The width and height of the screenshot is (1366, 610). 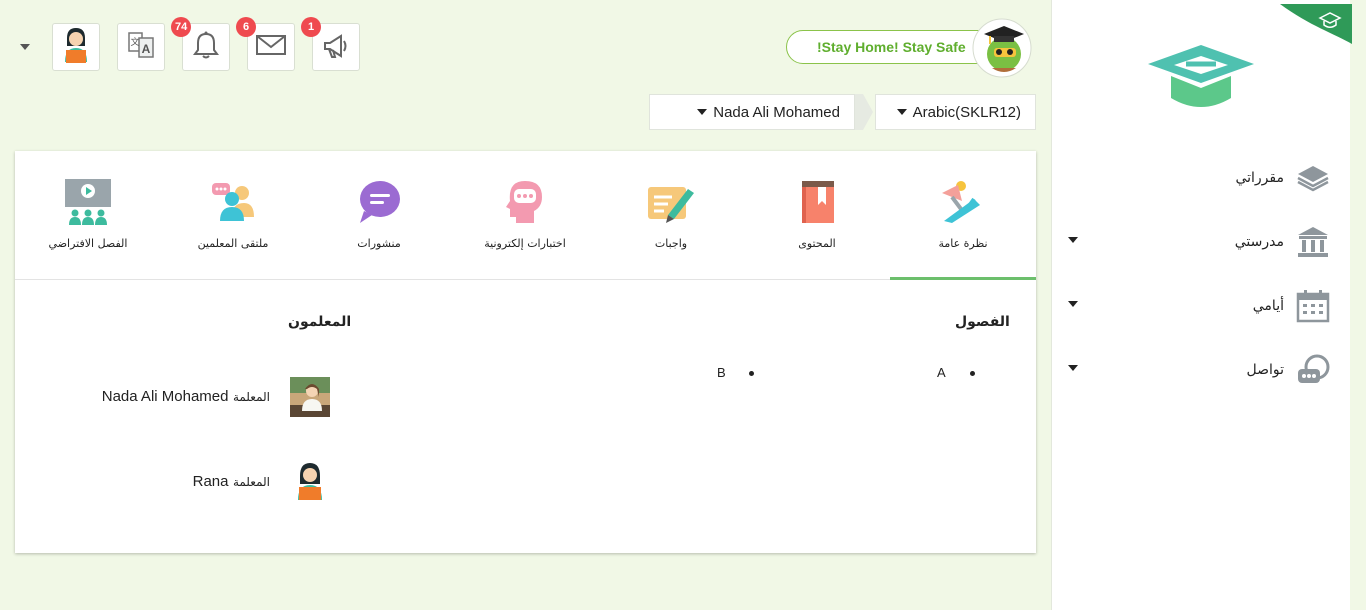 What do you see at coordinates (671, 243) in the screenshot?
I see `tab-label: واجبات` at bounding box center [671, 243].